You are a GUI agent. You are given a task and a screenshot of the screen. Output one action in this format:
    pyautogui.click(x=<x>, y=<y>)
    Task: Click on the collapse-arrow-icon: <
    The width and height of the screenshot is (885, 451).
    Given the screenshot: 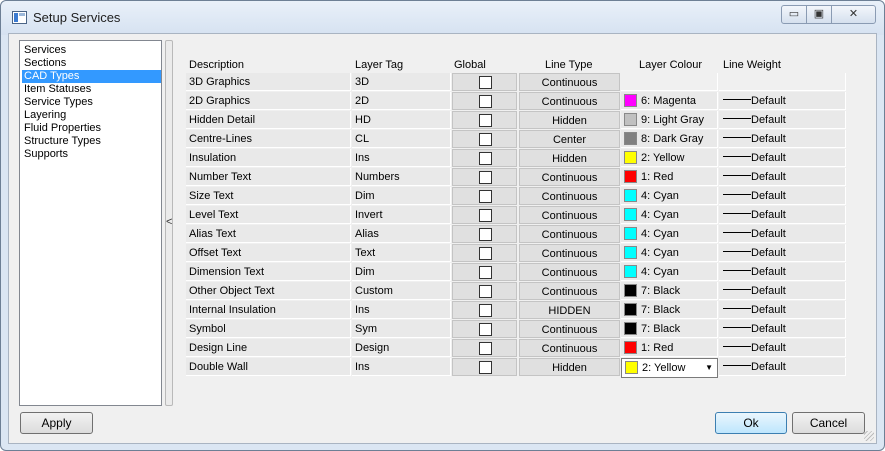 What is the action you would take?
    pyautogui.click(x=169, y=222)
    